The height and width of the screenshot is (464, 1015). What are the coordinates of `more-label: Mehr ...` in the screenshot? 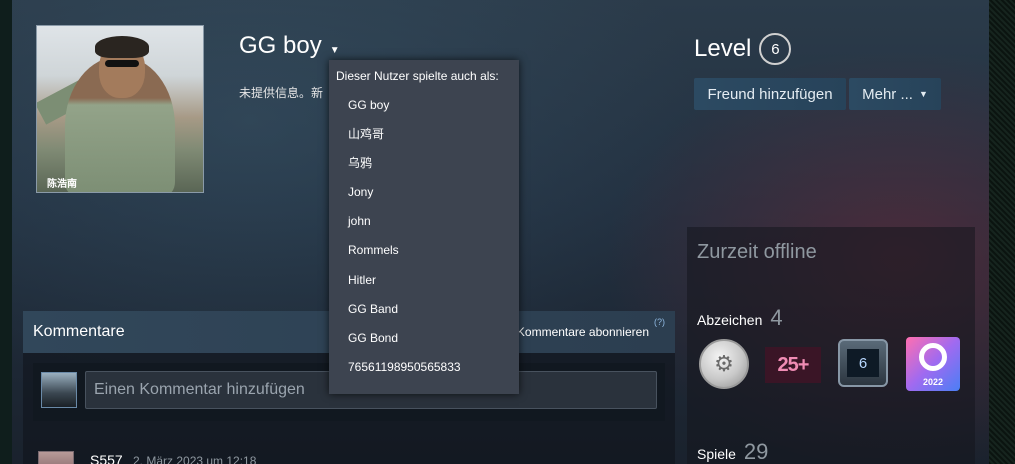 It's located at (887, 94).